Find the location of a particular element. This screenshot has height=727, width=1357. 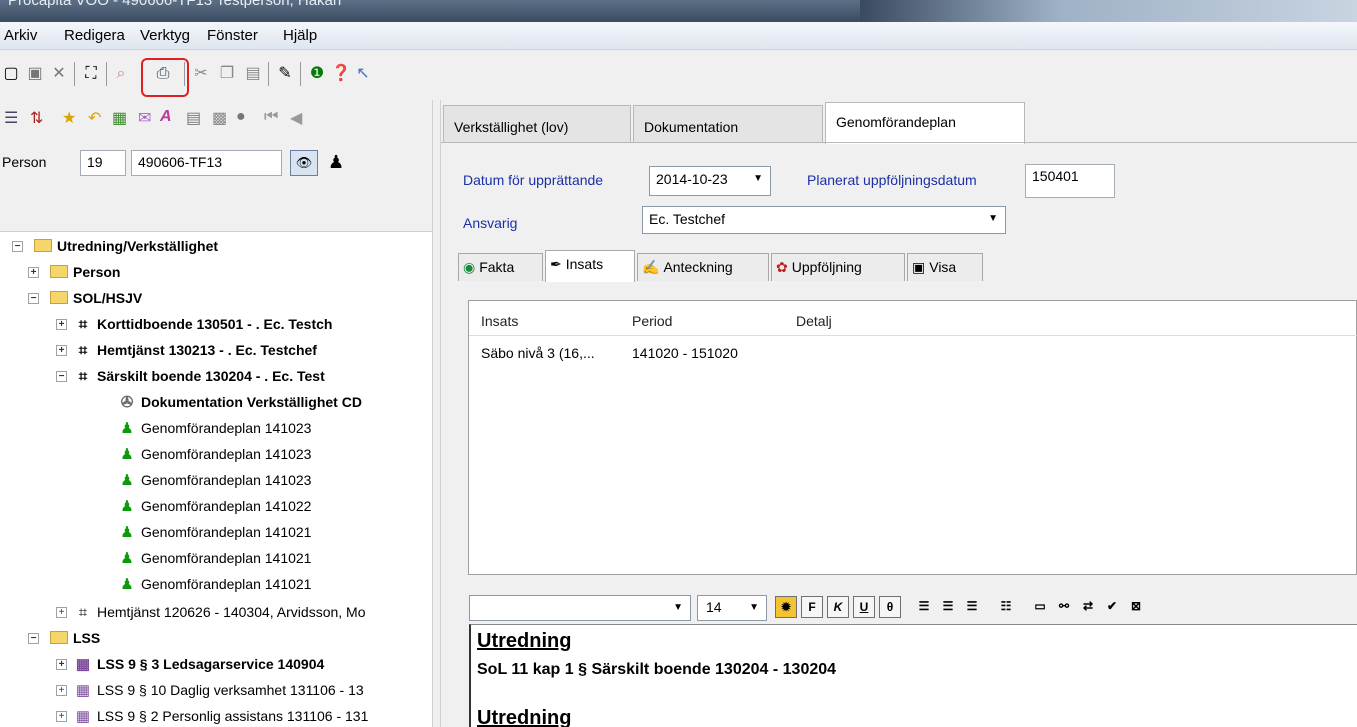

undo-icon: ↶ is located at coordinates (94, 118).